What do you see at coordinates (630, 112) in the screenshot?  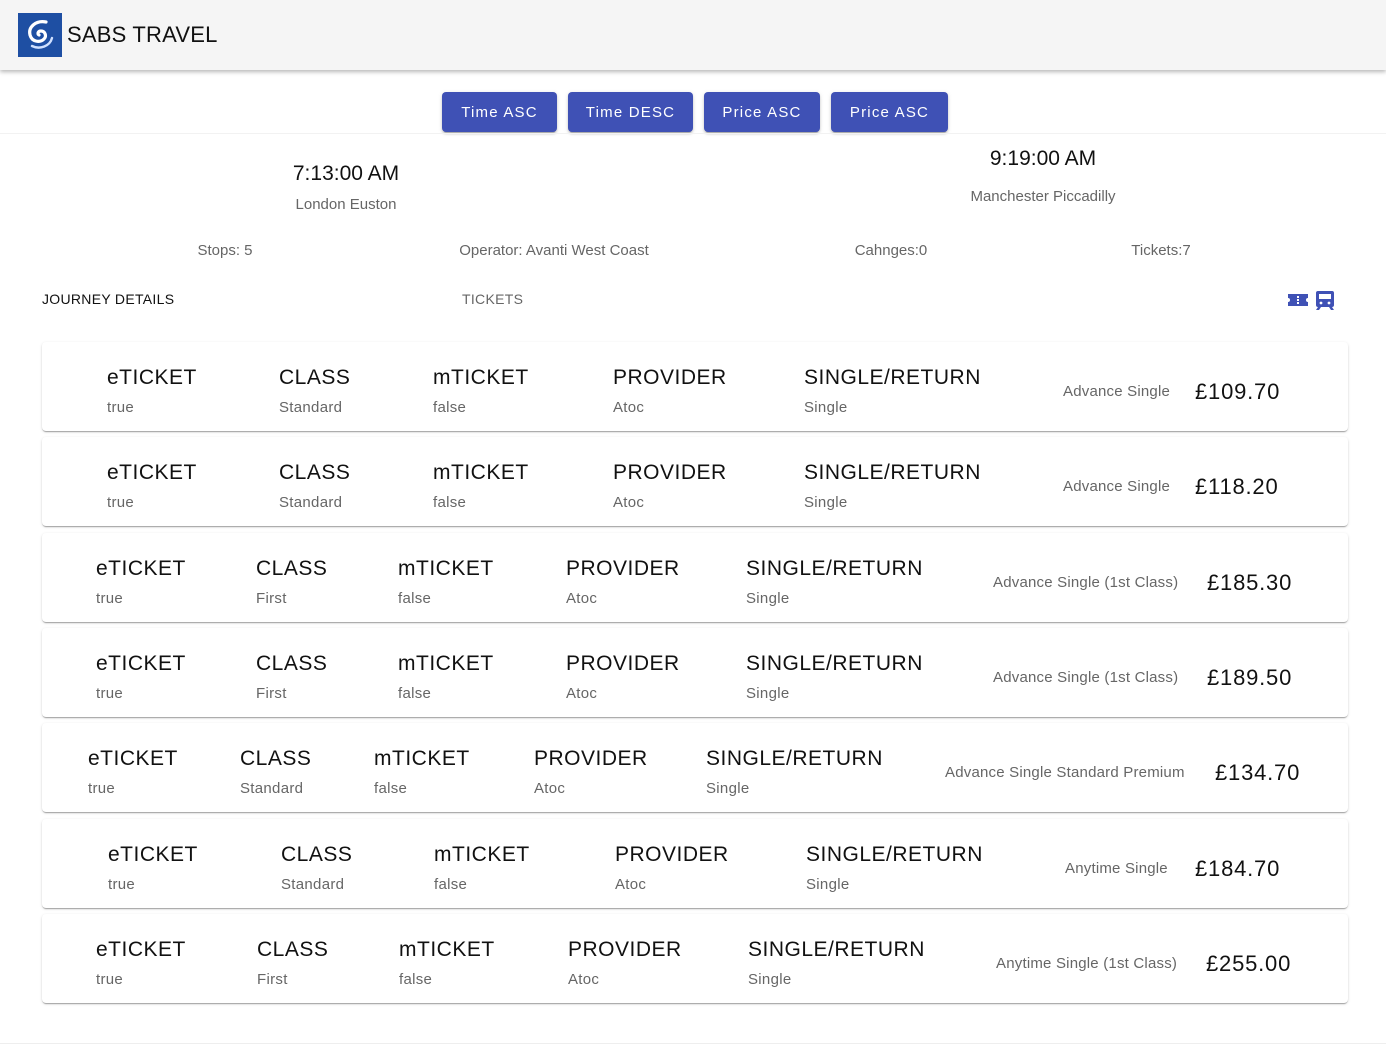 I see `sort-time-desc-button: Time DESC` at bounding box center [630, 112].